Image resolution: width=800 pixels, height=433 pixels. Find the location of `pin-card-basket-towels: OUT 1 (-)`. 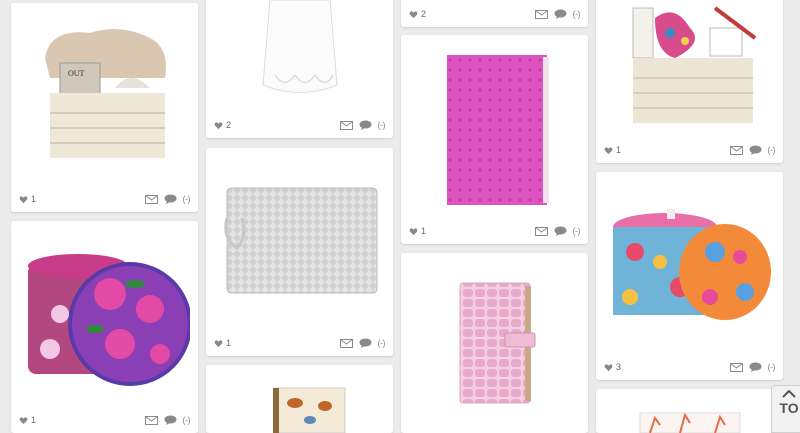

pin-card-basket-towels: OUT 1 (-) is located at coordinates (104, 107).